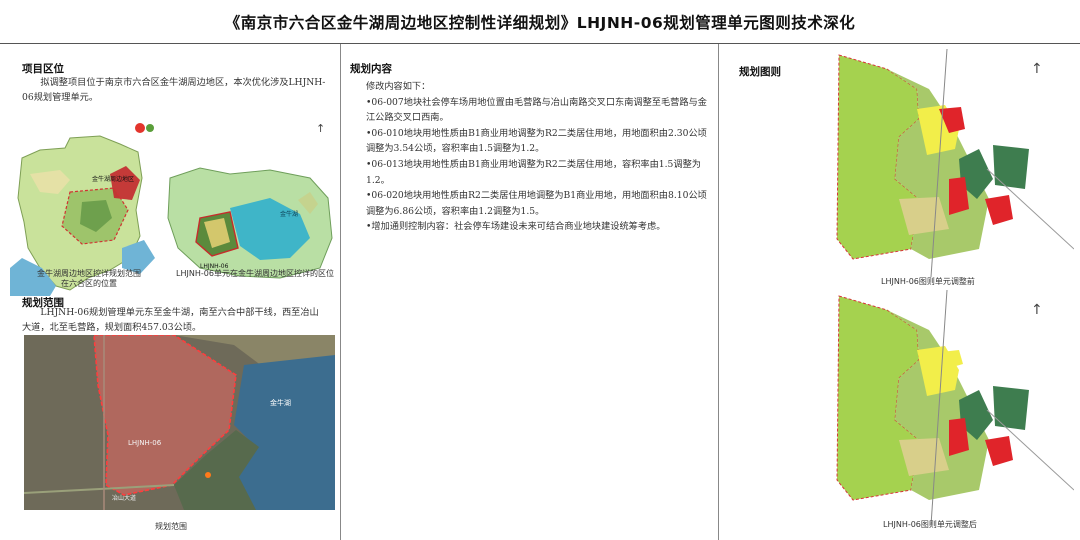  Describe the element at coordinates (43, 69) in the screenshot. I see `project-location-heading: 项目区位` at that location.